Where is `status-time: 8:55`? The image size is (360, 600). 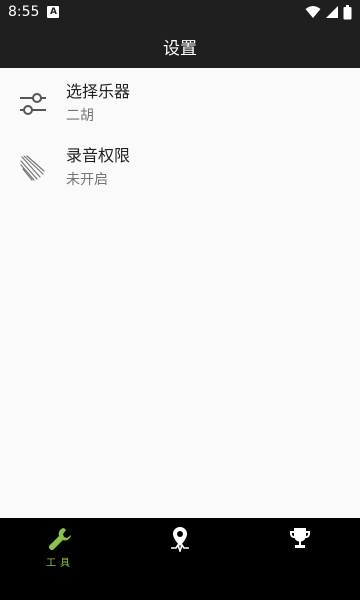 status-time: 8:55 is located at coordinates (24, 12).